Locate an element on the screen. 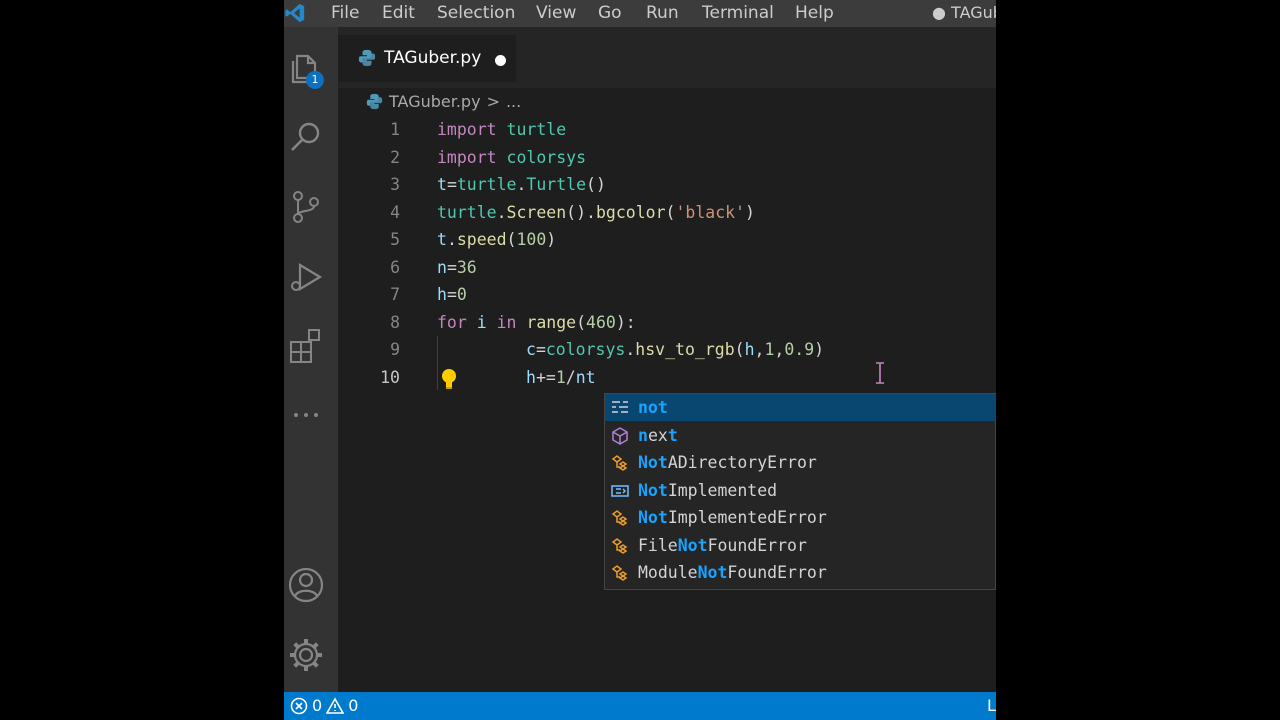 Image resolution: width=1280 pixels, height=720 pixels. code-token: ) is located at coordinates (551, 239).